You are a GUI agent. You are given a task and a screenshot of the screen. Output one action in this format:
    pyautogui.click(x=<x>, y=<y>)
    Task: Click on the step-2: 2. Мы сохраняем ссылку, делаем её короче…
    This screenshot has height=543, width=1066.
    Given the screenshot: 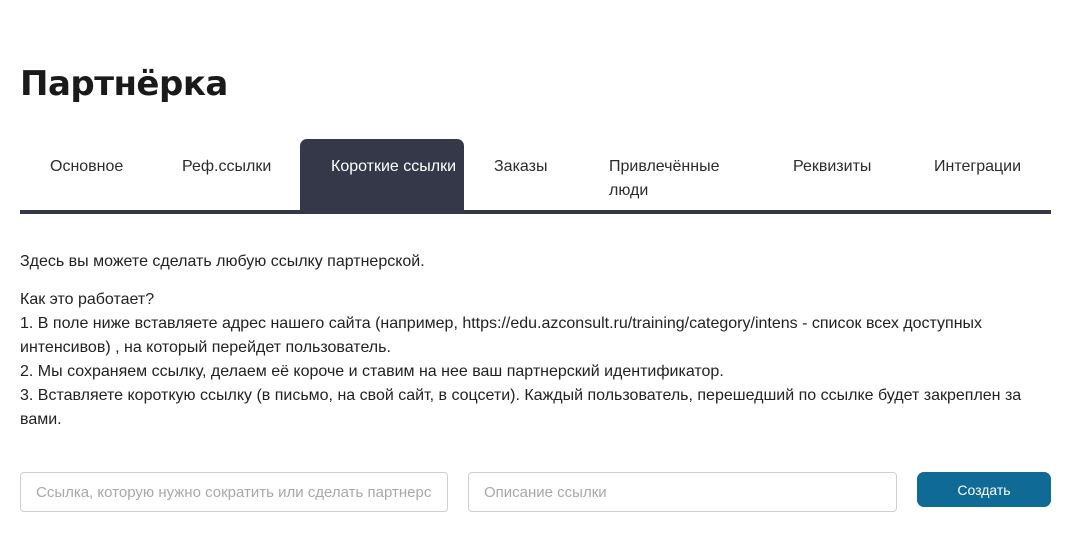 What is the action you would take?
    pyautogui.click(x=372, y=371)
    